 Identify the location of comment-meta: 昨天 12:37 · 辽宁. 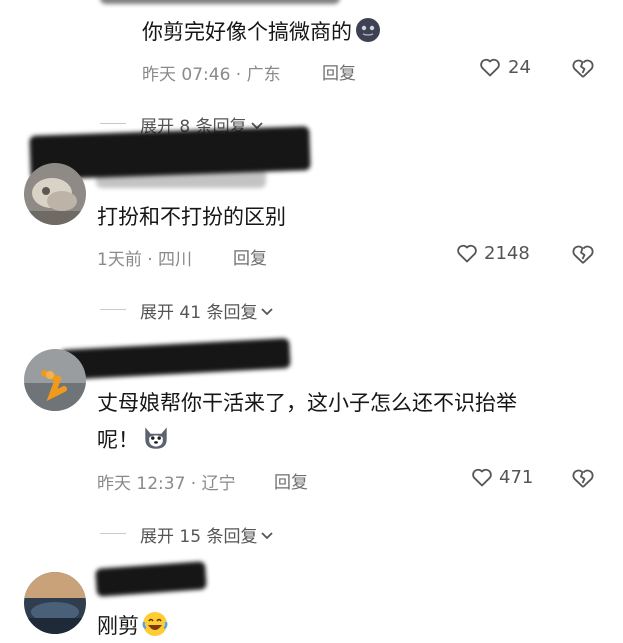
(166, 484).